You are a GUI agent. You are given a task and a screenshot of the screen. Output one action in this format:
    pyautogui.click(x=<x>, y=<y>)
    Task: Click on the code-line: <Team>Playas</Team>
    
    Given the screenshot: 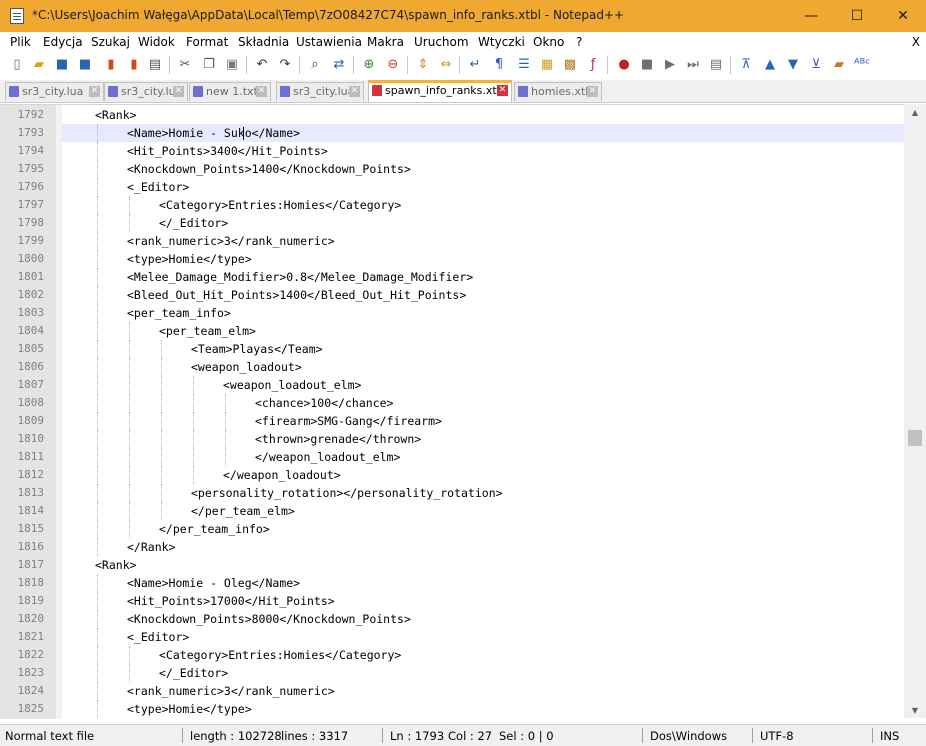 What is the action you would take?
    pyautogui.click(x=483, y=349)
    